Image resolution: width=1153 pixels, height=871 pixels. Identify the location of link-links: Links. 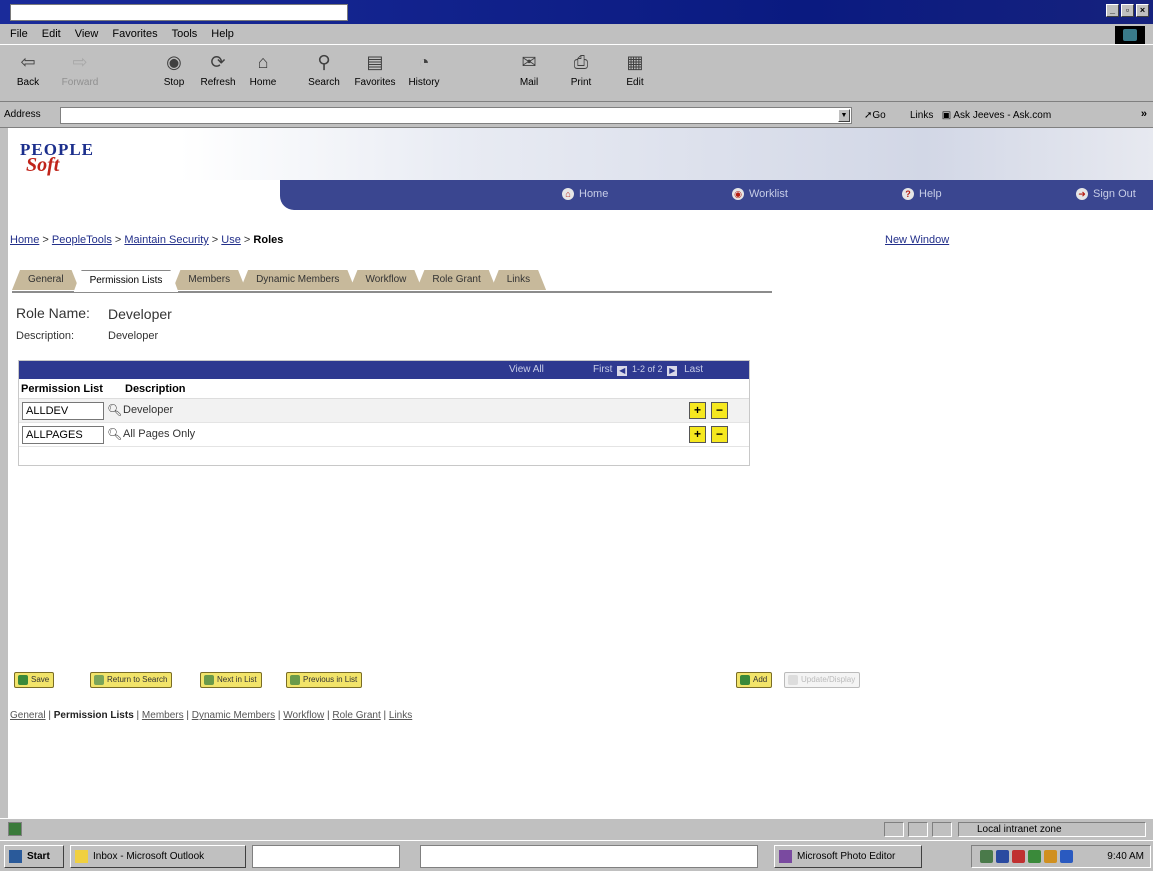
(400, 715).